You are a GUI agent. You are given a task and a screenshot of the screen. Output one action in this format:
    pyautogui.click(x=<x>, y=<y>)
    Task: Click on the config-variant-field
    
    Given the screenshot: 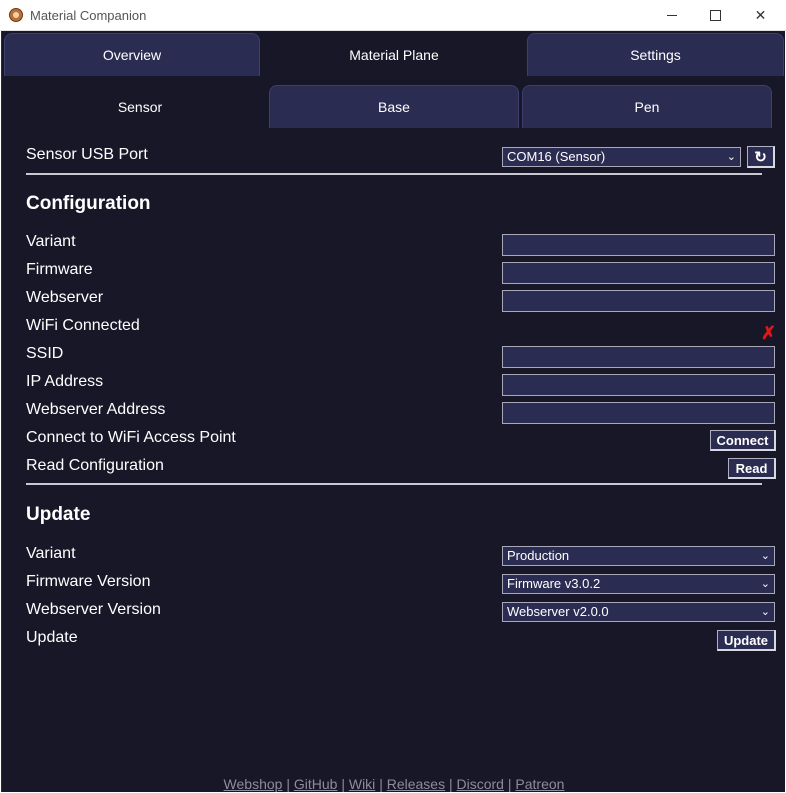 What is the action you would take?
    pyautogui.click(x=638, y=245)
    